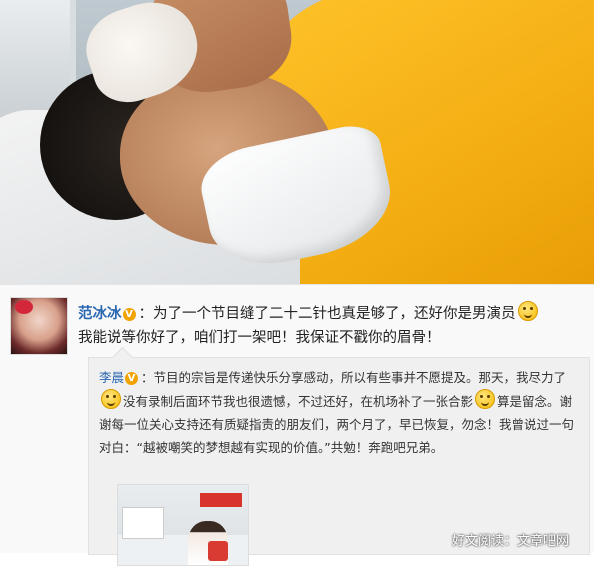  What do you see at coordinates (259, 338) in the screenshot?
I see `post-text-part2: 我能说等你好了，咱们打一架吧！我保证不戳你的眉骨！` at bounding box center [259, 338].